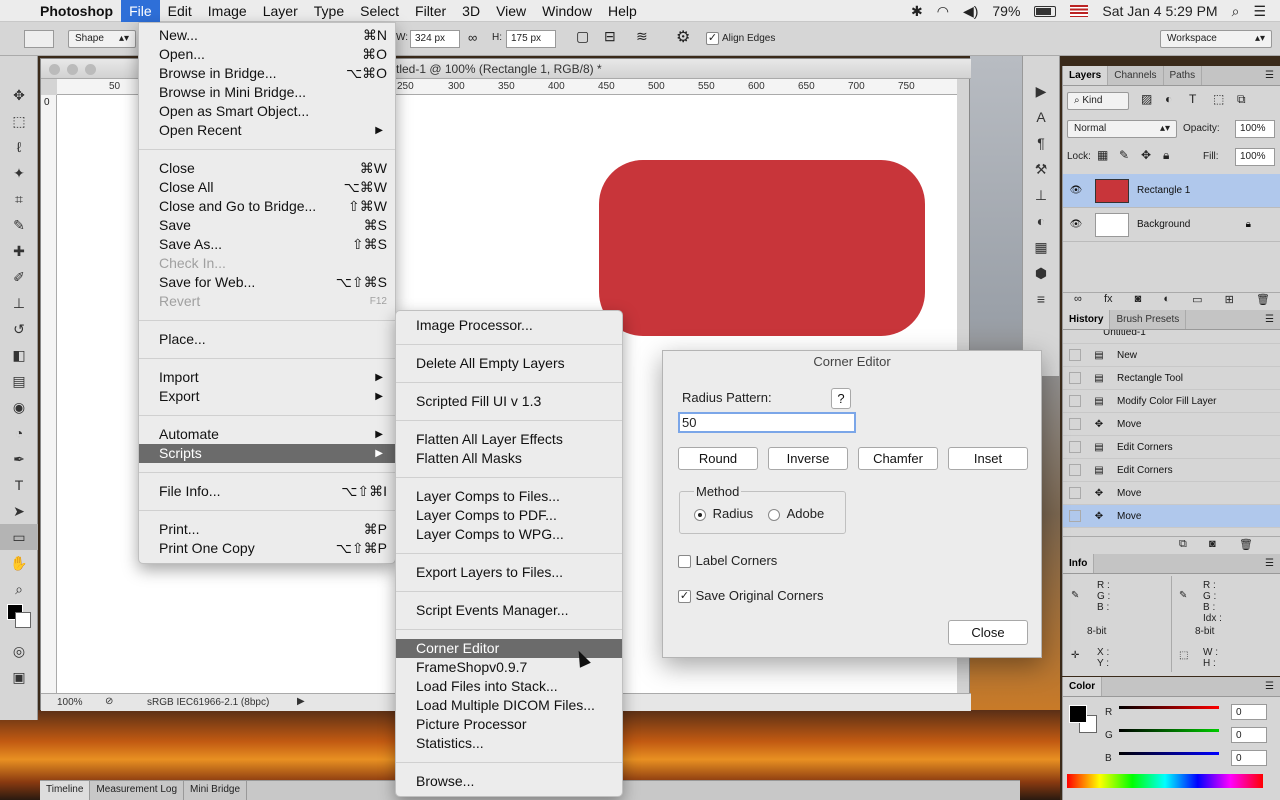  I want to click on file-menu-item-open-recent: Open Recent ▶, so click(267, 130).